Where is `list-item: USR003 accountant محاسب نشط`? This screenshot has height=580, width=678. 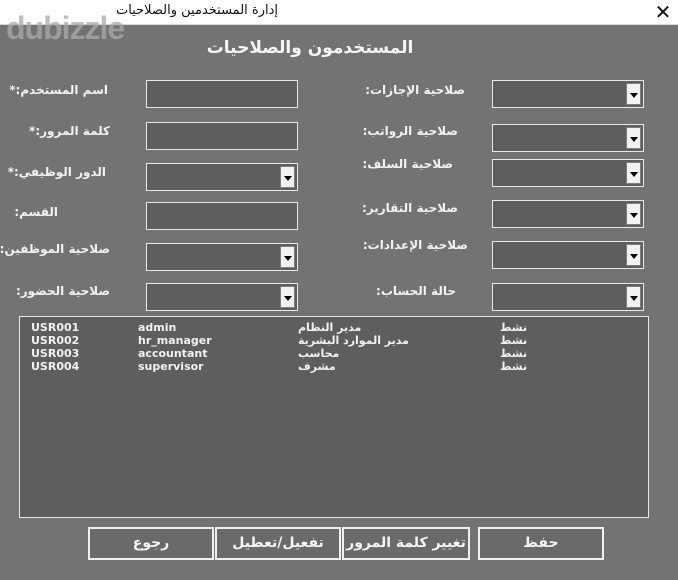 list-item: USR003 accountant محاسب نشط is located at coordinates (334, 353).